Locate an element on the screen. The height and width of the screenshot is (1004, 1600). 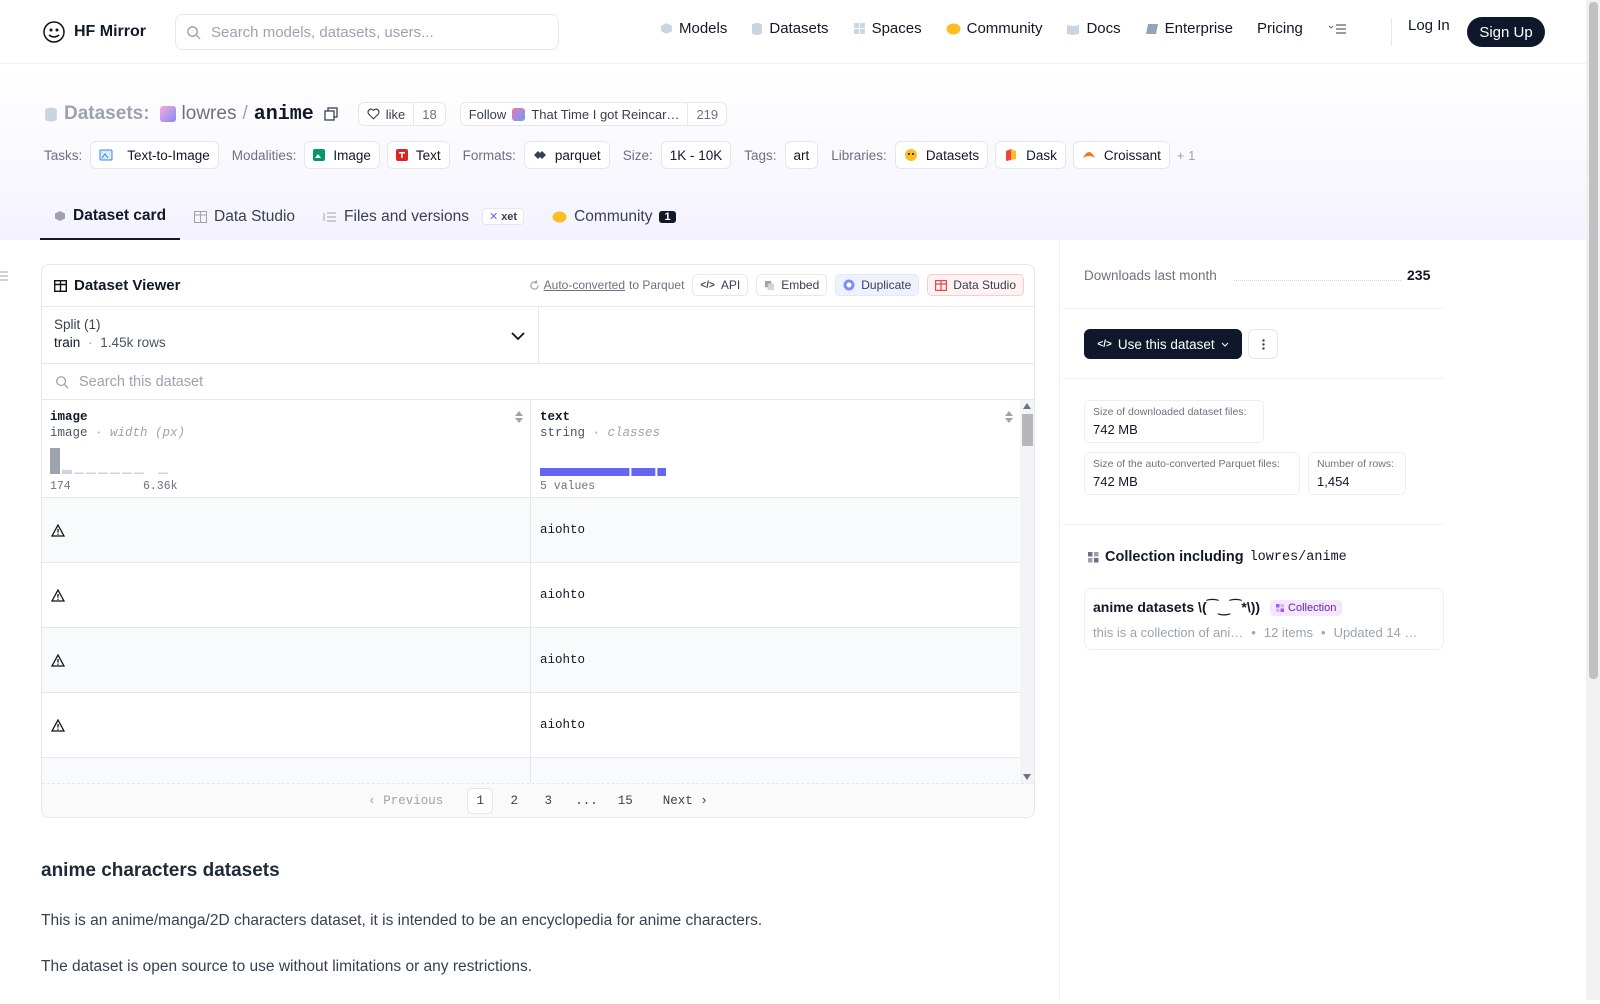
repo-owner-link: lowres is located at coordinates (209, 114).